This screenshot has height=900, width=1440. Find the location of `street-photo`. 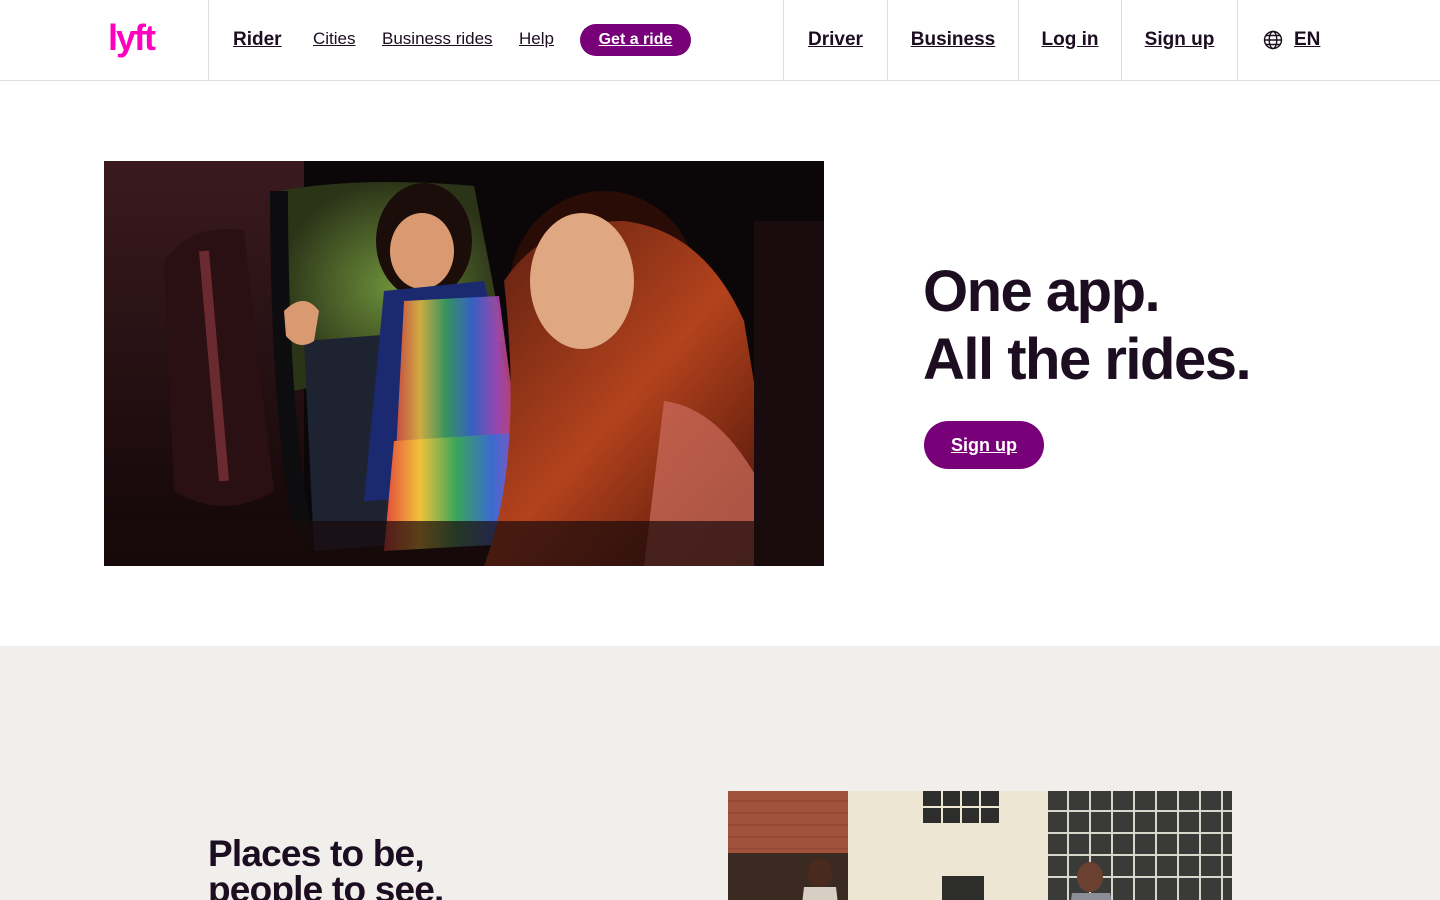

street-photo is located at coordinates (980, 845).